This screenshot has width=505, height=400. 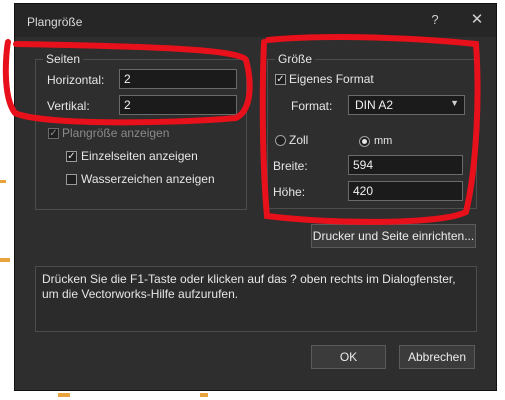 What do you see at coordinates (348, 357) in the screenshot?
I see `ok-button: OK` at bounding box center [348, 357].